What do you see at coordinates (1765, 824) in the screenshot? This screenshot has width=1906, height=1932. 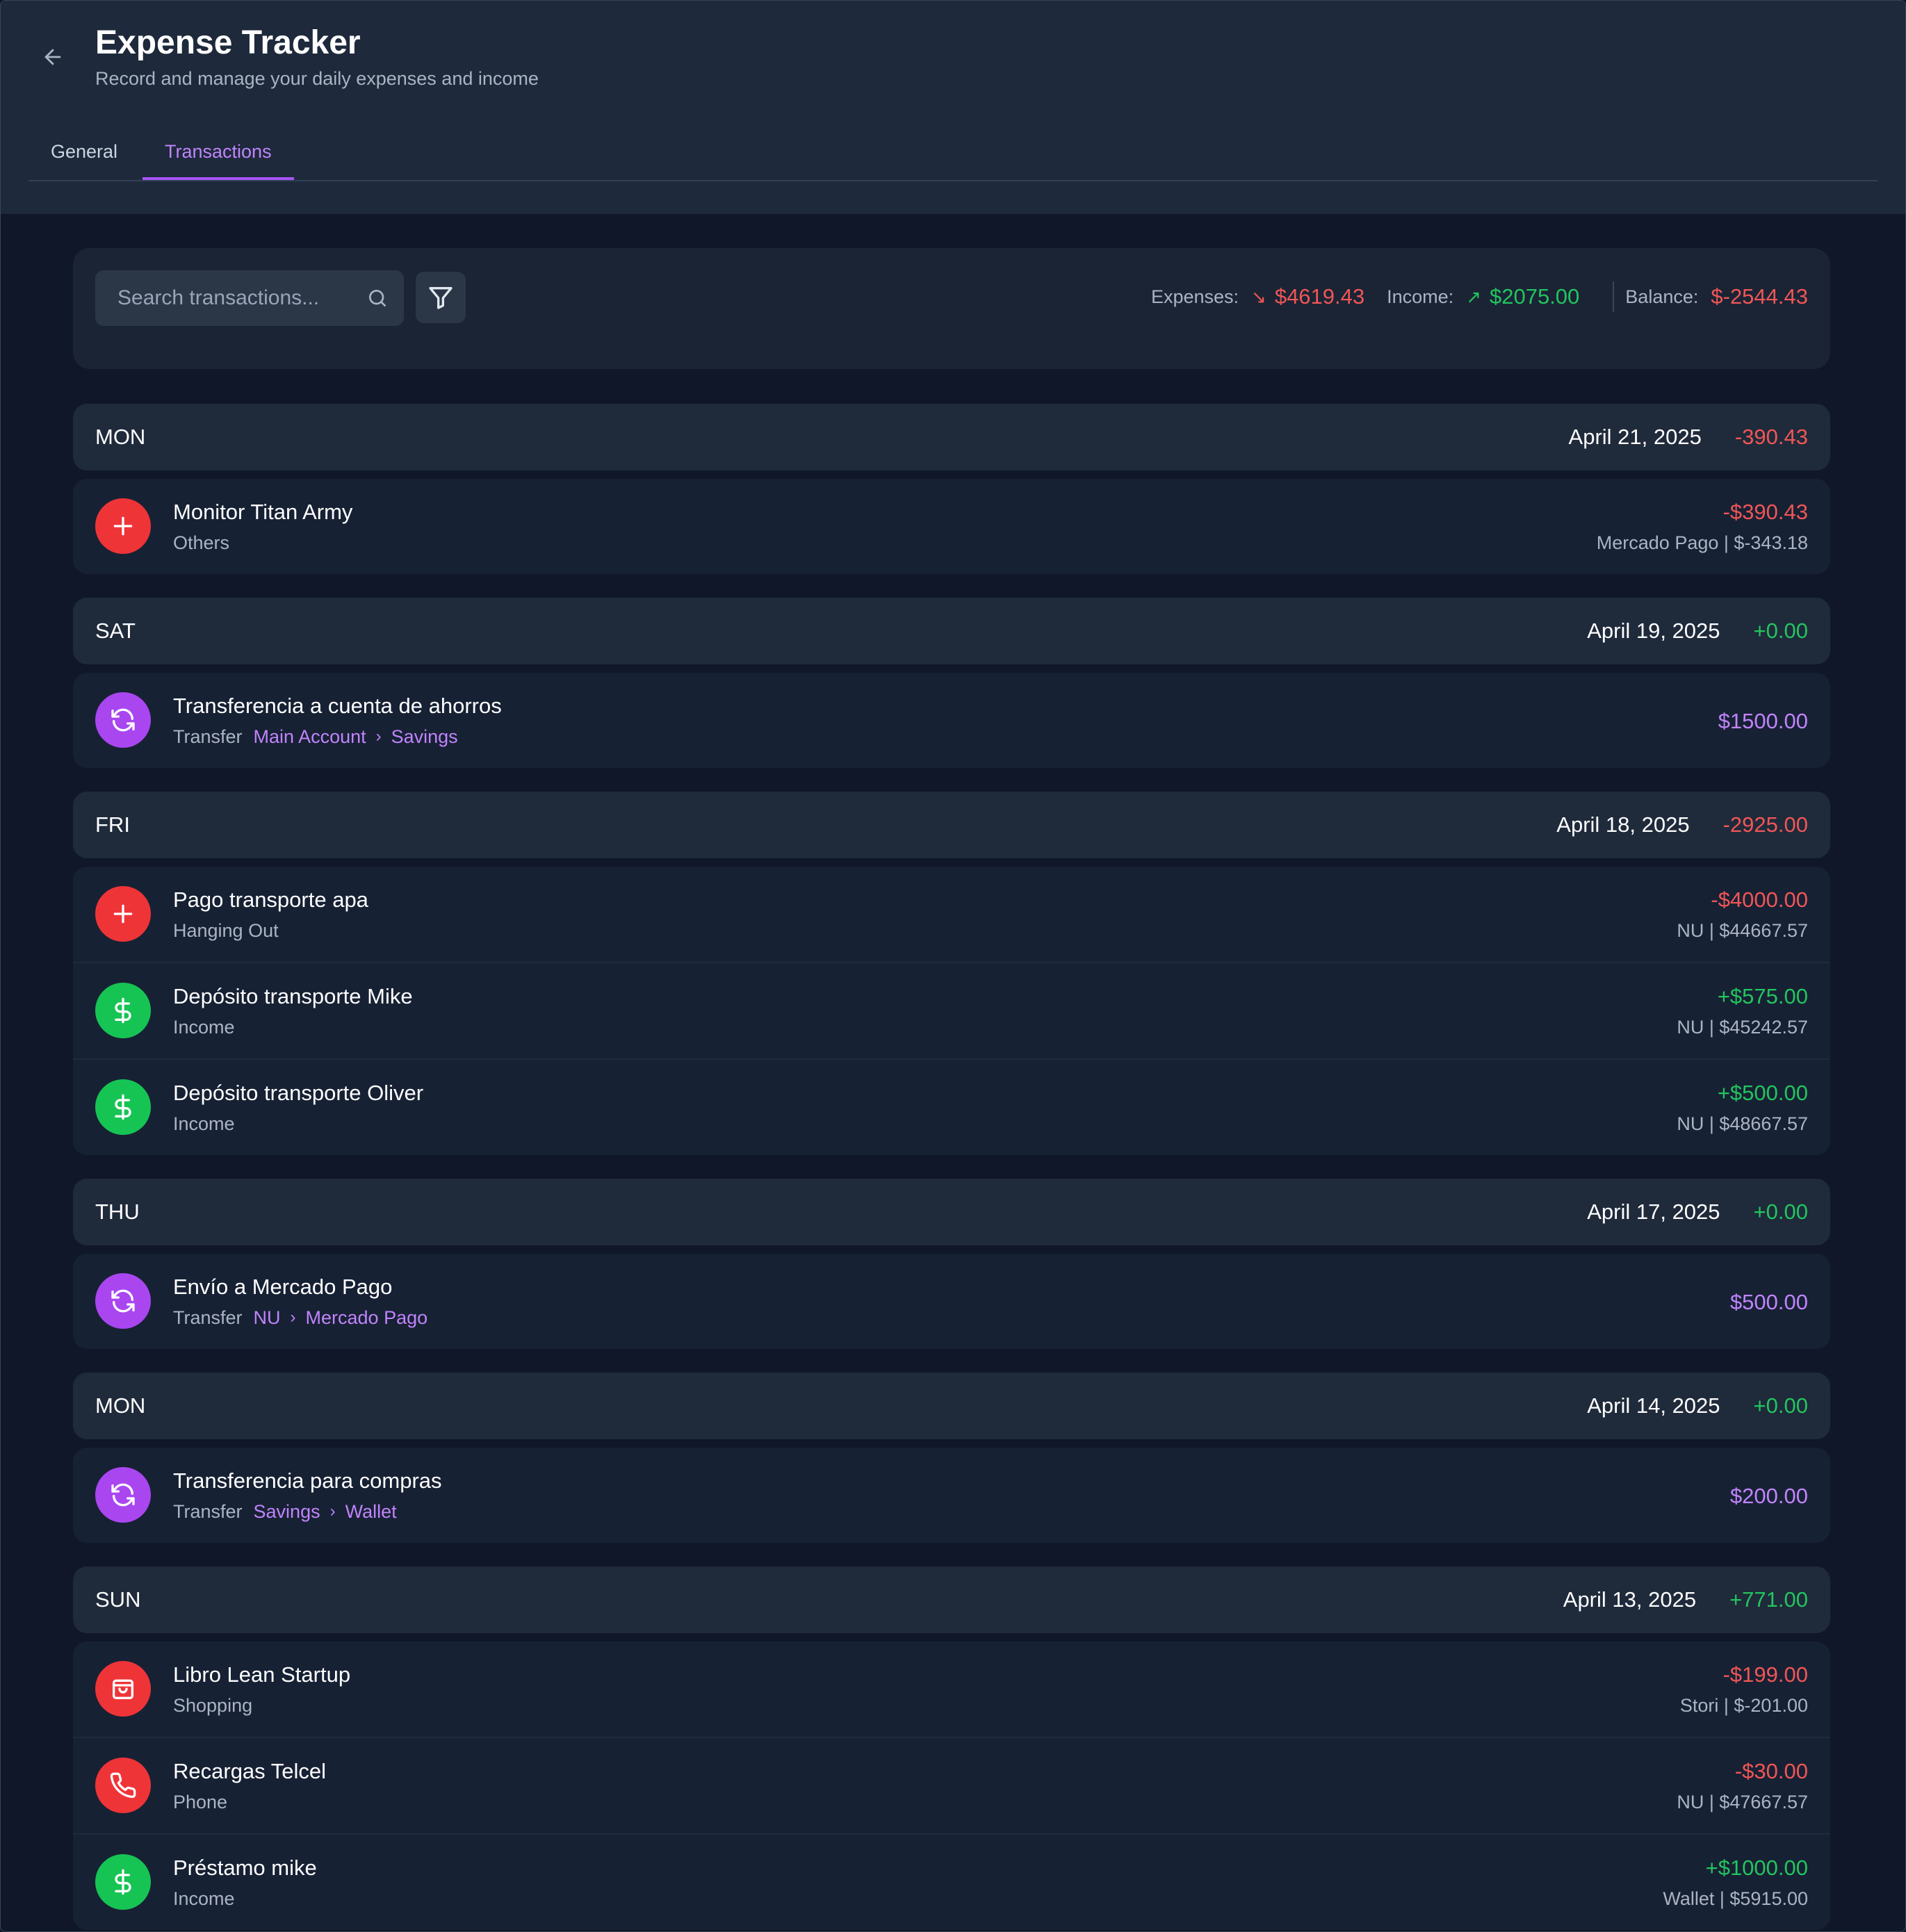 I see `day-total: -2925.00` at bounding box center [1765, 824].